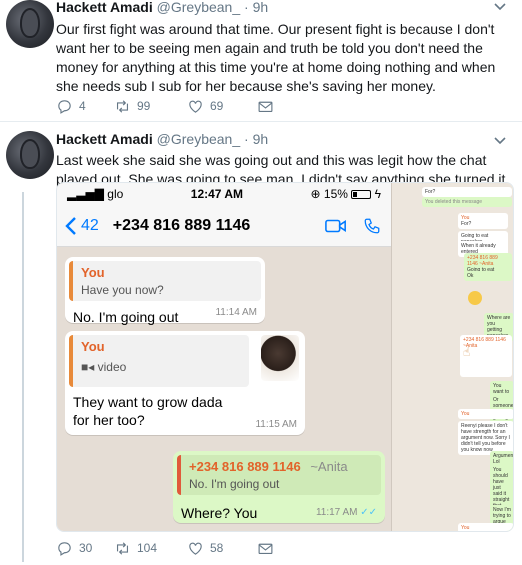  Describe the element at coordinates (336, 226) in the screenshot. I see `video-call-icon` at that location.